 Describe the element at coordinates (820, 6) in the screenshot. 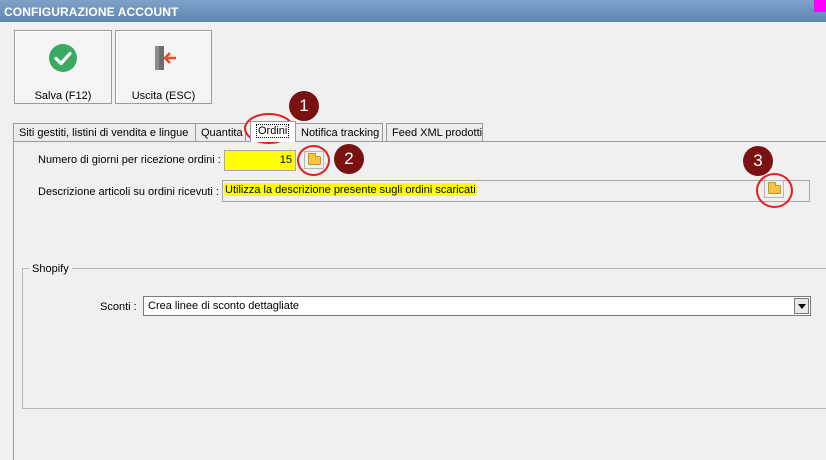

I see `title-bar-corner-marker` at that location.